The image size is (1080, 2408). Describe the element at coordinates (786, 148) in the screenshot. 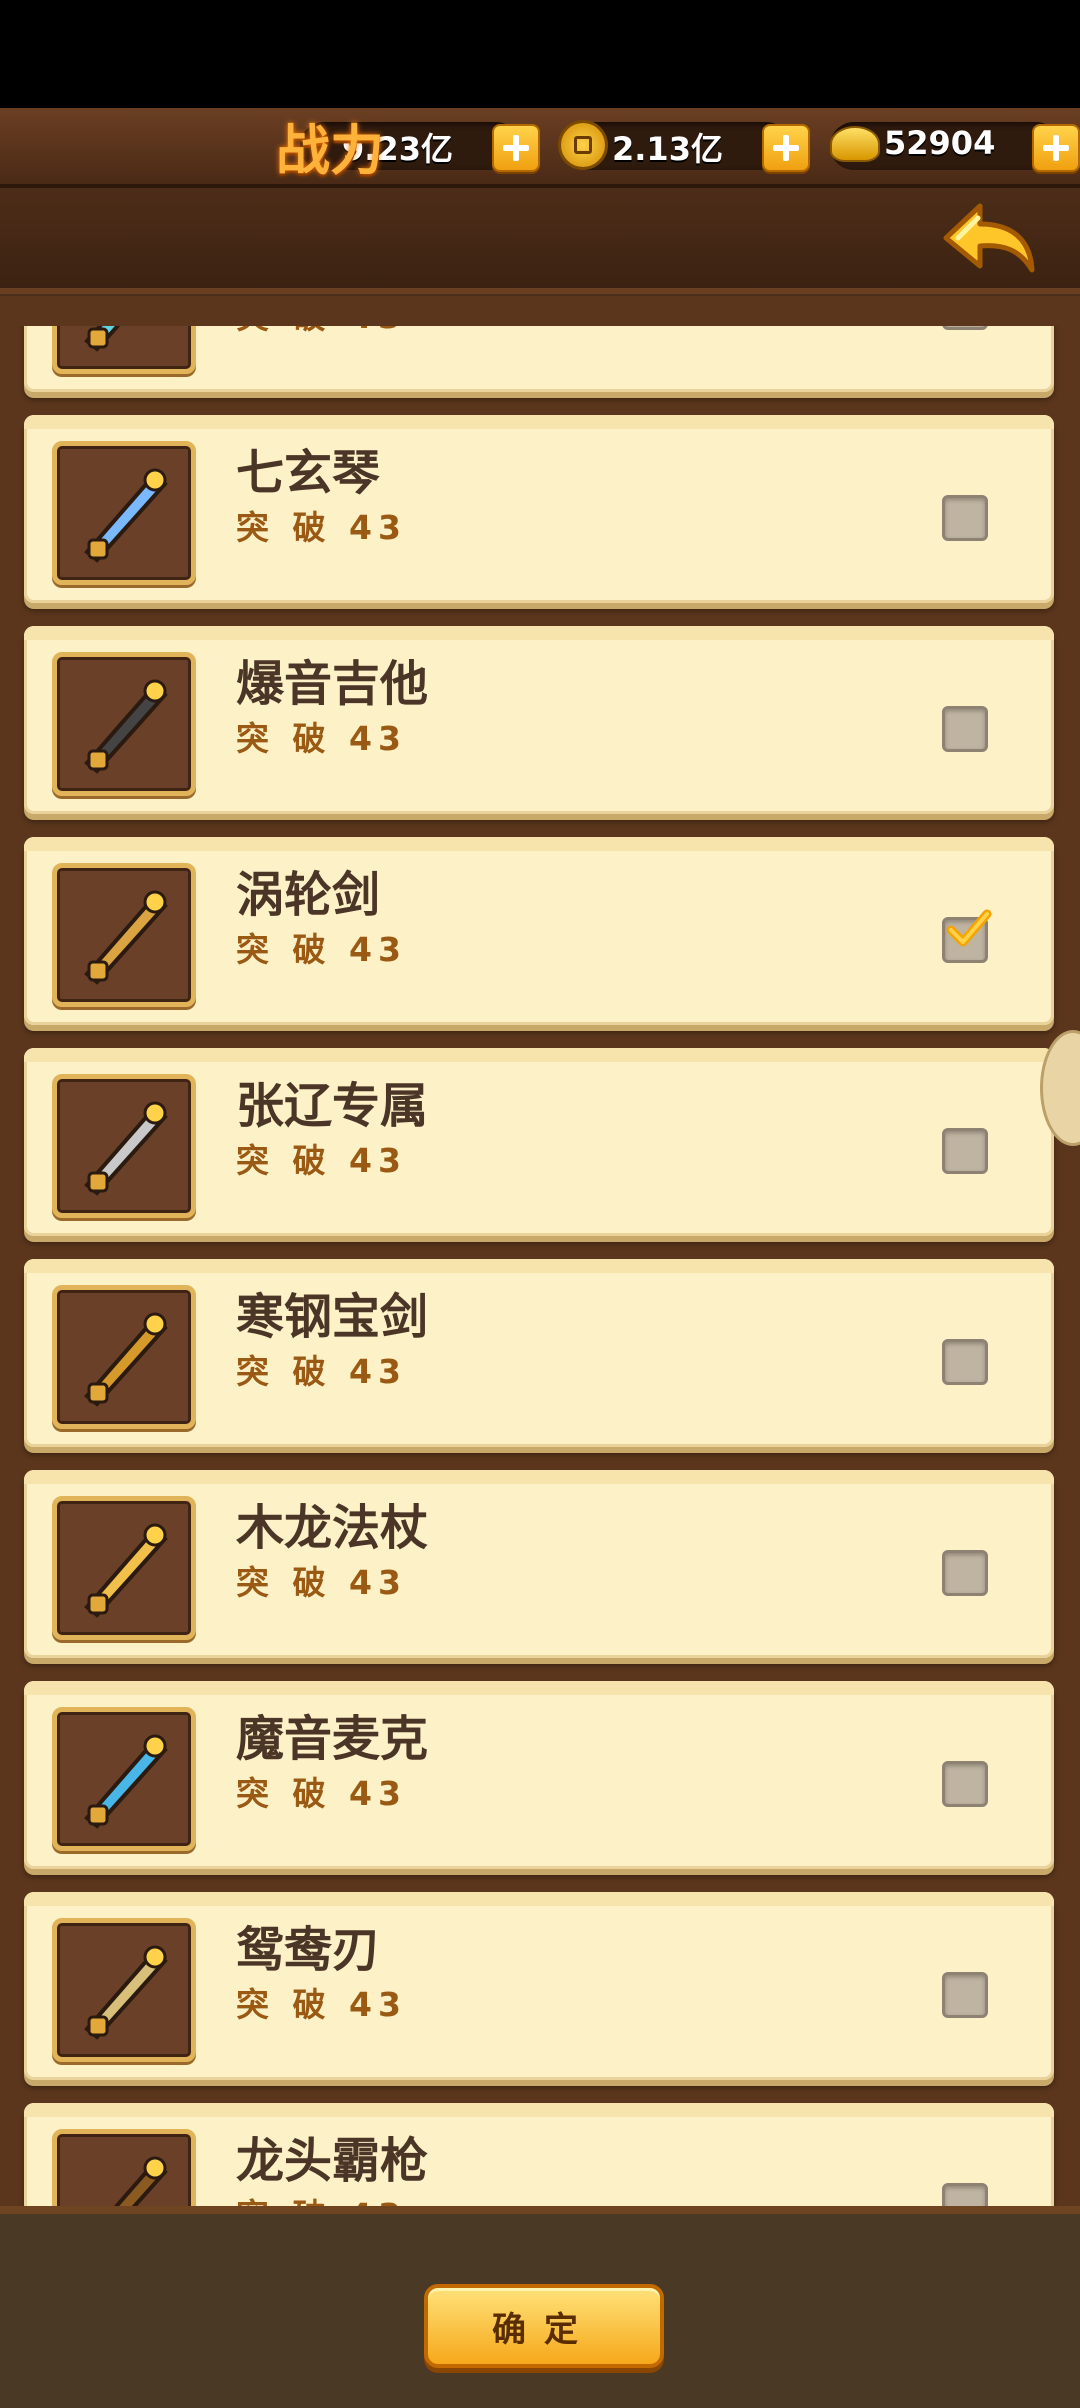

I see `coins-plus-button` at that location.